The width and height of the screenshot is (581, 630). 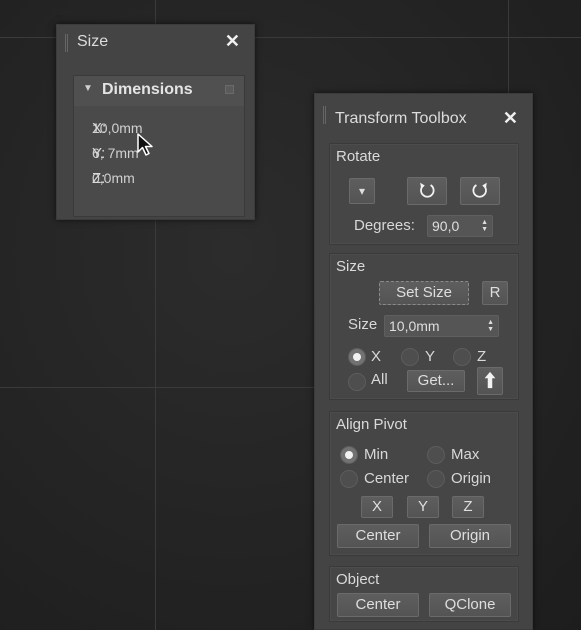 What do you see at coordinates (147, 89) in the screenshot?
I see `dimensions-title: Dimensions` at bounding box center [147, 89].